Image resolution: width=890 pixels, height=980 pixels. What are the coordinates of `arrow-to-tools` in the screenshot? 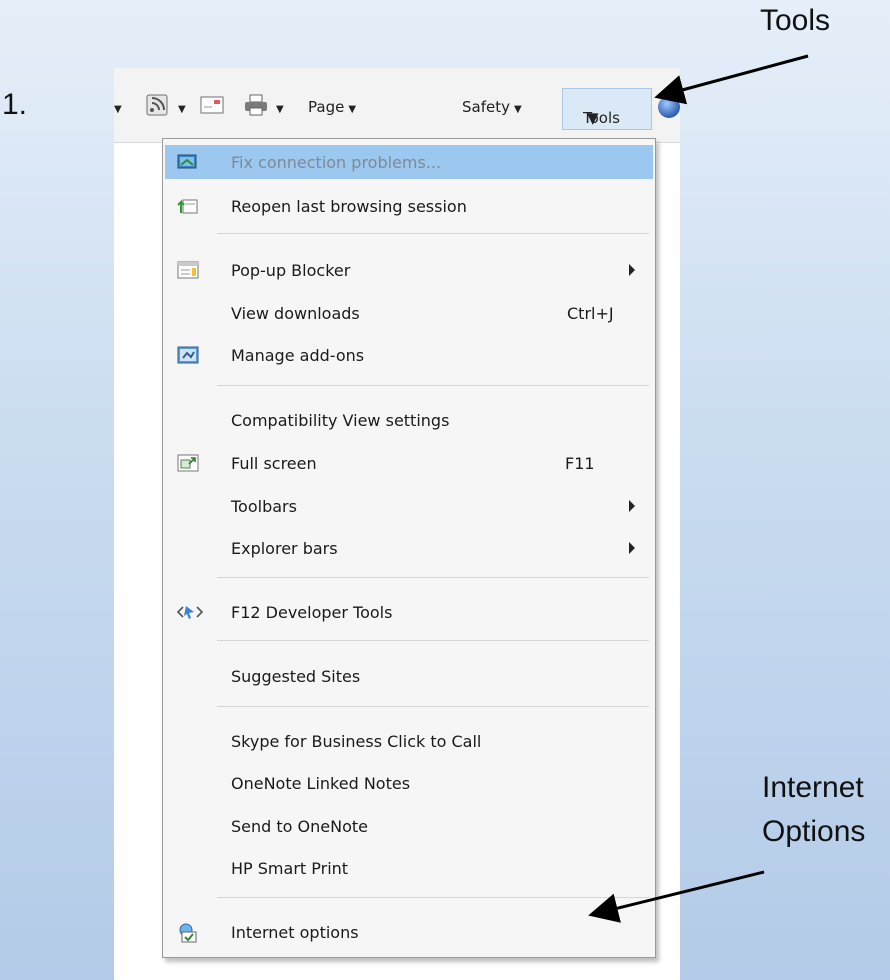 It's located at (731, 79).